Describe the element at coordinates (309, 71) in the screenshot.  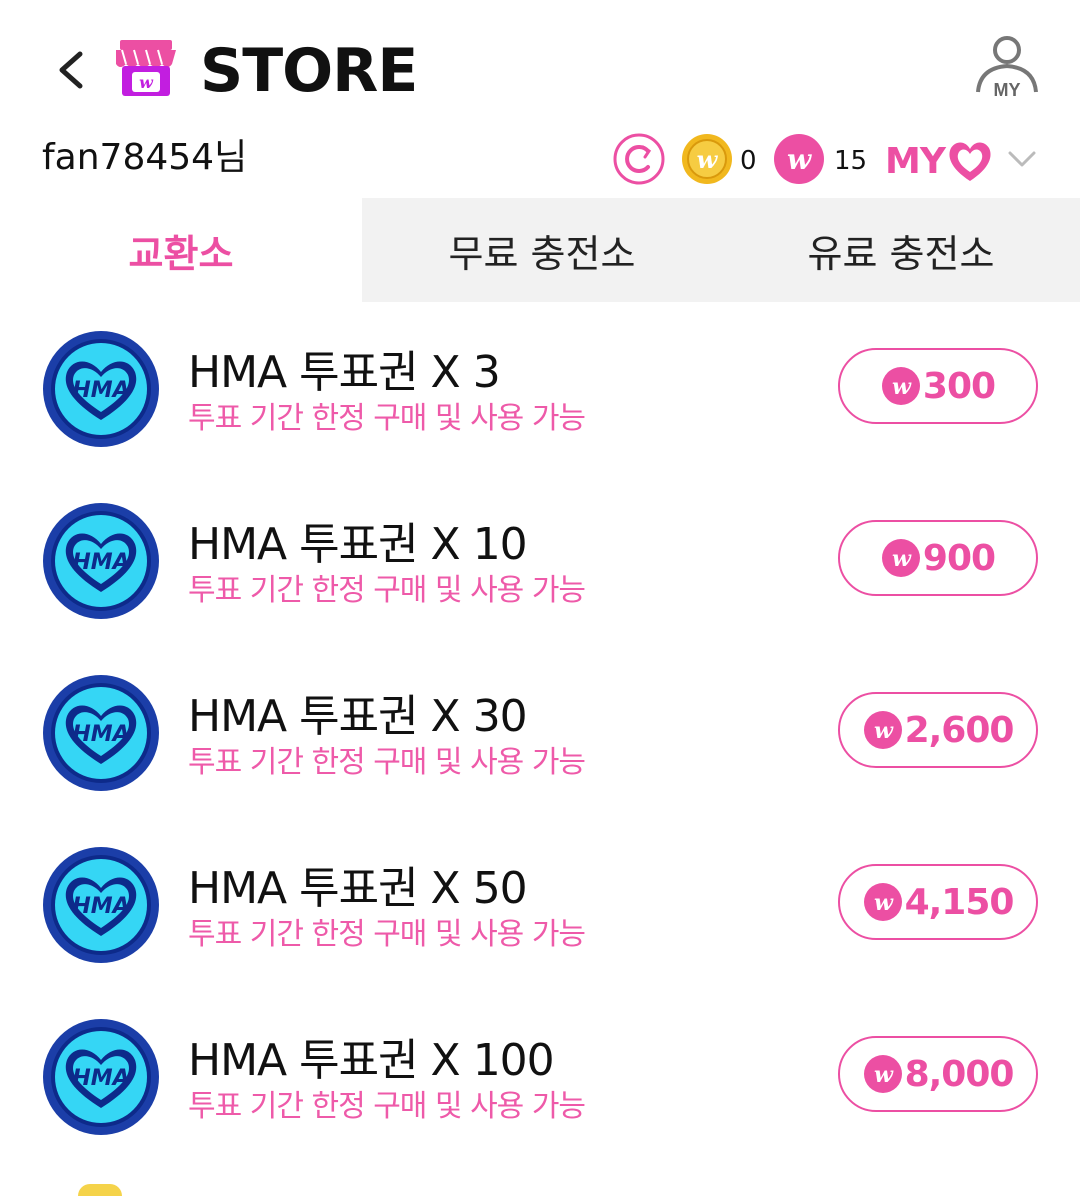
I see `page-title: STORE` at that location.